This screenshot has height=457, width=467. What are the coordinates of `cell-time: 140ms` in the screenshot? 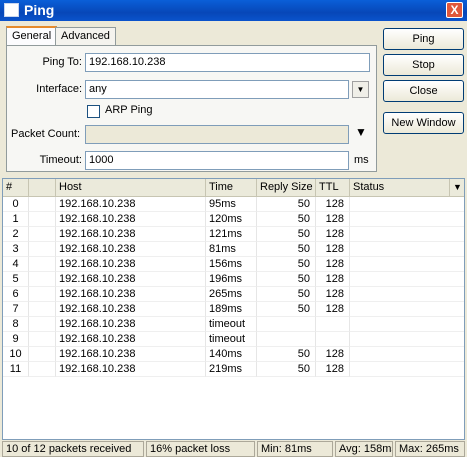 It's located at (231, 354).